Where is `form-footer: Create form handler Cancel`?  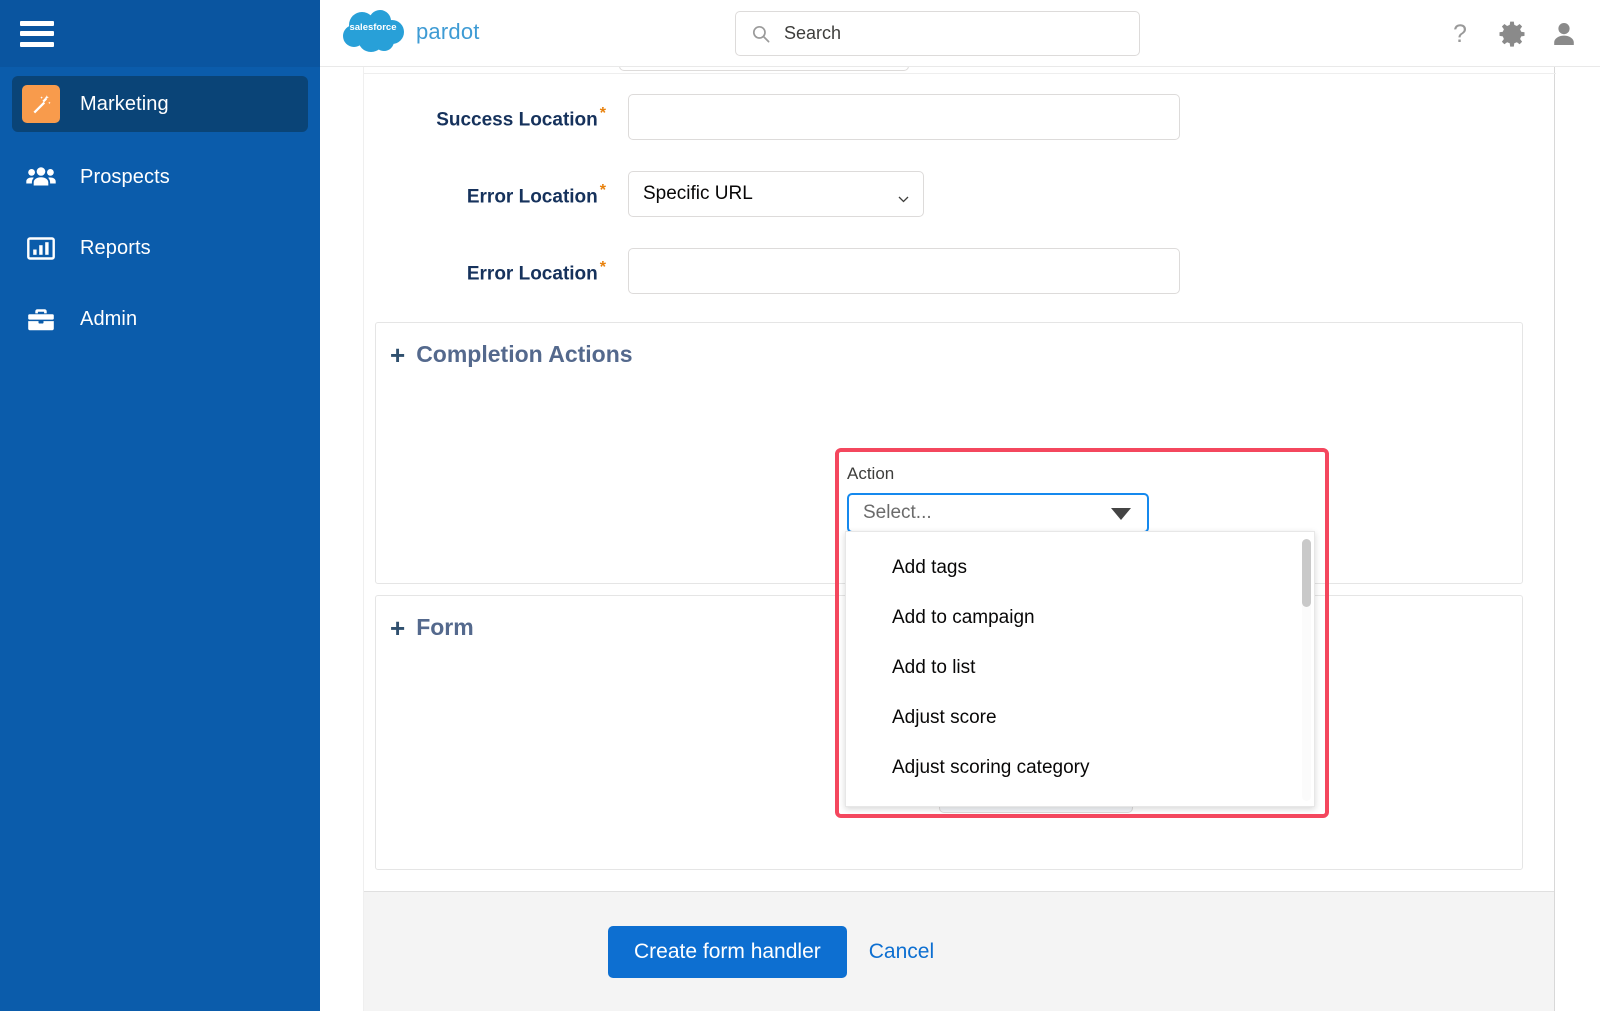 form-footer: Create form handler Cancel is located at coordinates (959, 951).